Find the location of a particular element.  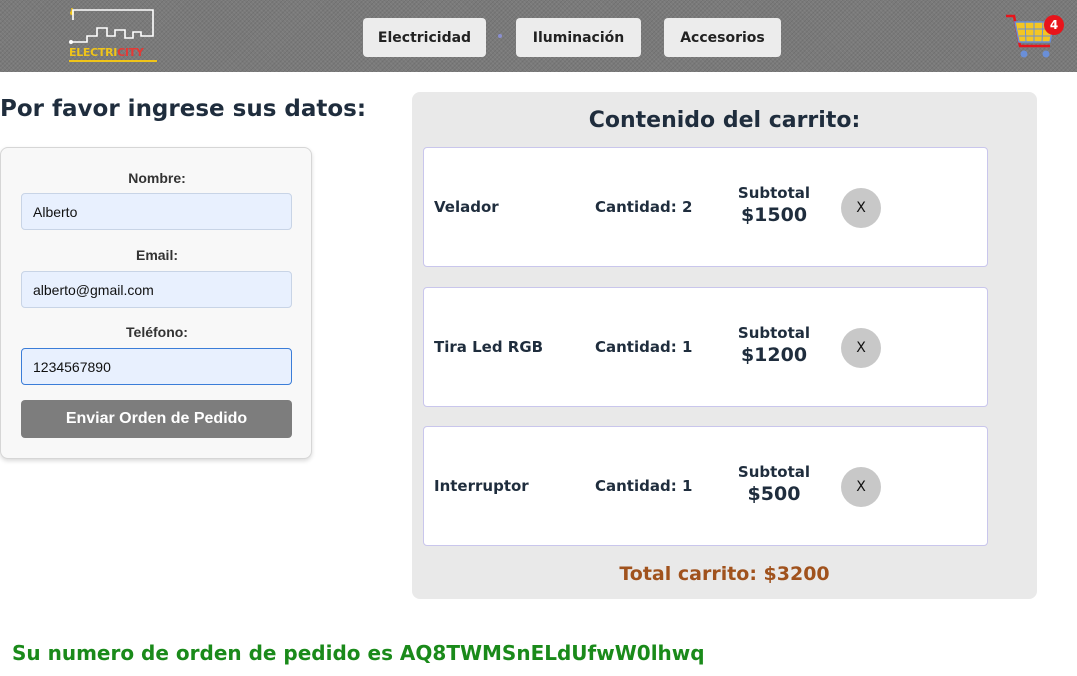

item-name: Interruptor is located at coordinates (481, 486).